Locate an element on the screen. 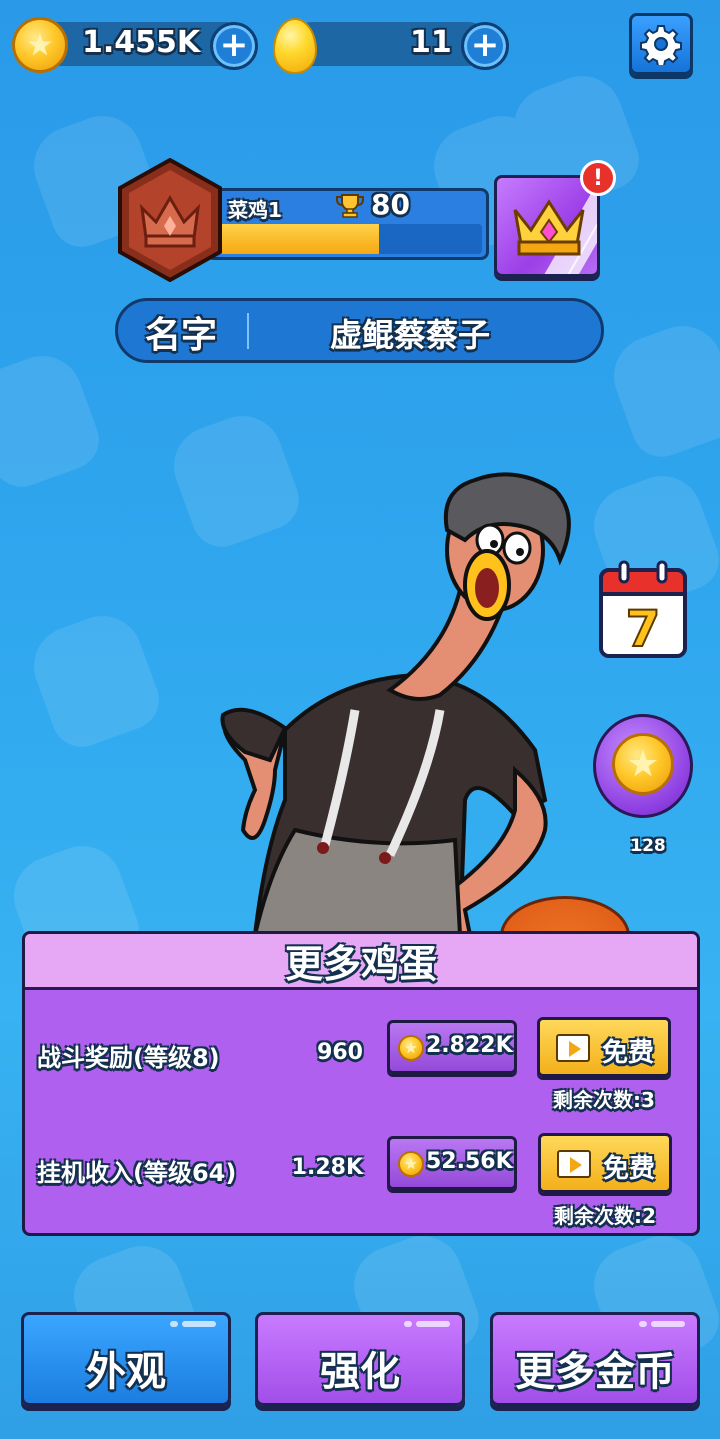 The width and height of the screenshot is (720, 1439). add-coins-button: + is located at coordinates (234, 46).